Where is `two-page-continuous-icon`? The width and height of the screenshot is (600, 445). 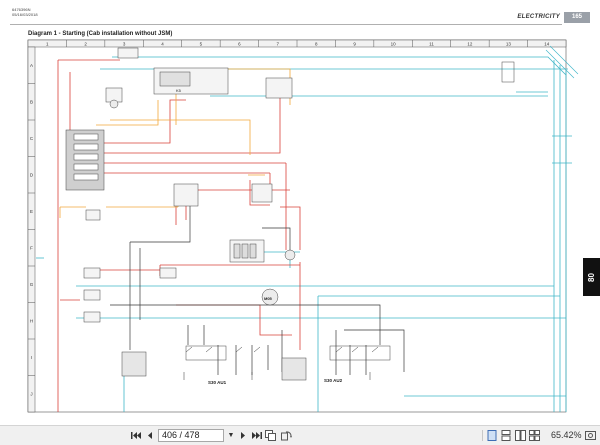
two-page-continuous-icon is located at coordinates (534, 435).